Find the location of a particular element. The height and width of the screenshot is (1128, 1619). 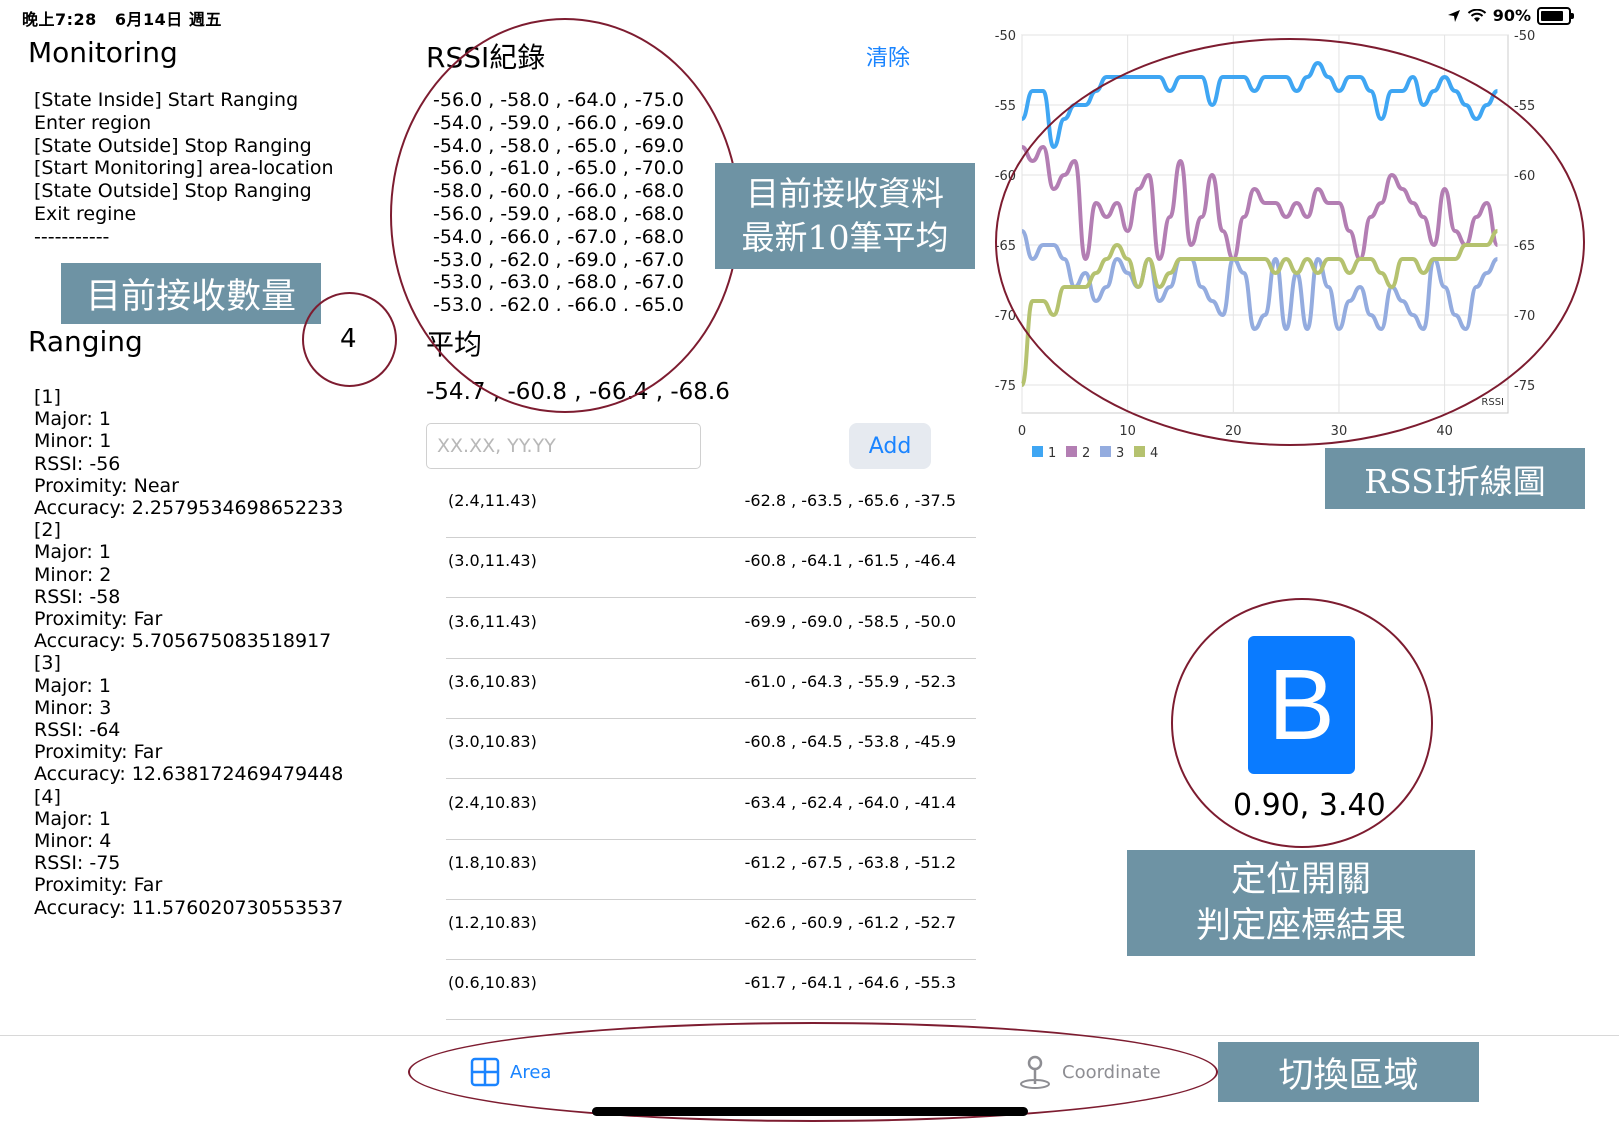

axis-label: RSSI is located at coordinates (1492, 402).